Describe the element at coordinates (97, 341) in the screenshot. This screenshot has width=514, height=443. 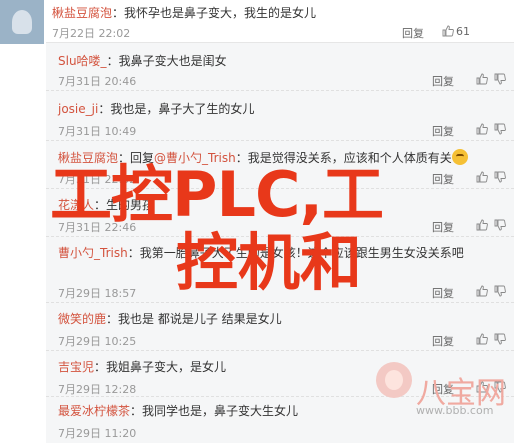
I see `reply-time: 7月29日 10:25` at that location.